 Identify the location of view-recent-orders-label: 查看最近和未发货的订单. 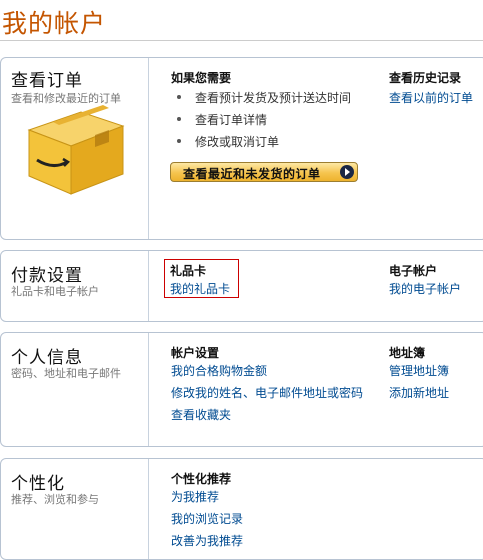
(252, 174).